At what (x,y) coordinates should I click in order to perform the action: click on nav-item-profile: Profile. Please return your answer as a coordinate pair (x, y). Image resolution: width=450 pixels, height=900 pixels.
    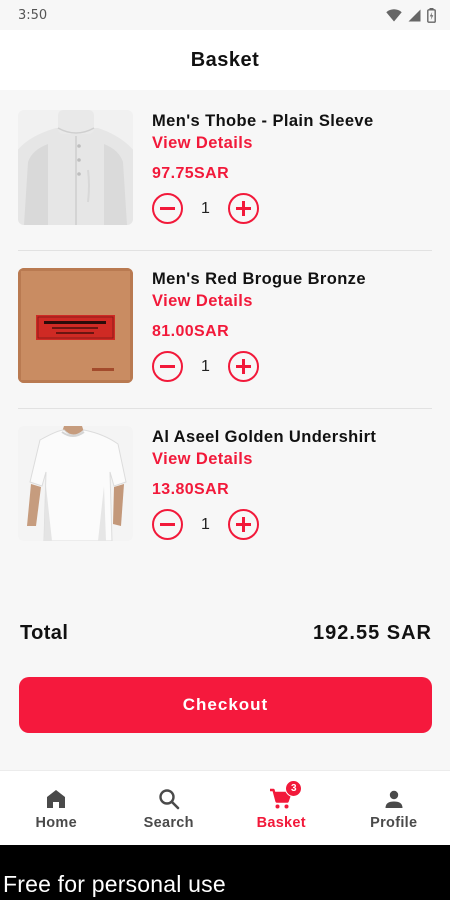
    Looking at the image, I should click on (394, 808).